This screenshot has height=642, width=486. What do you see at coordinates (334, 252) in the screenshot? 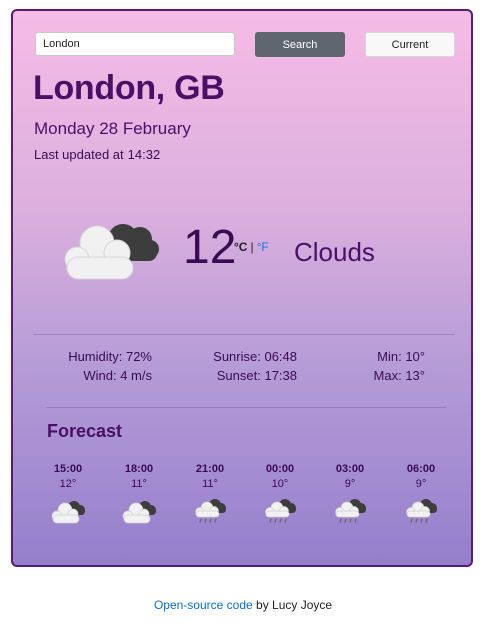
I see `weather-description: Clouds` at bounding box center [334, 252].